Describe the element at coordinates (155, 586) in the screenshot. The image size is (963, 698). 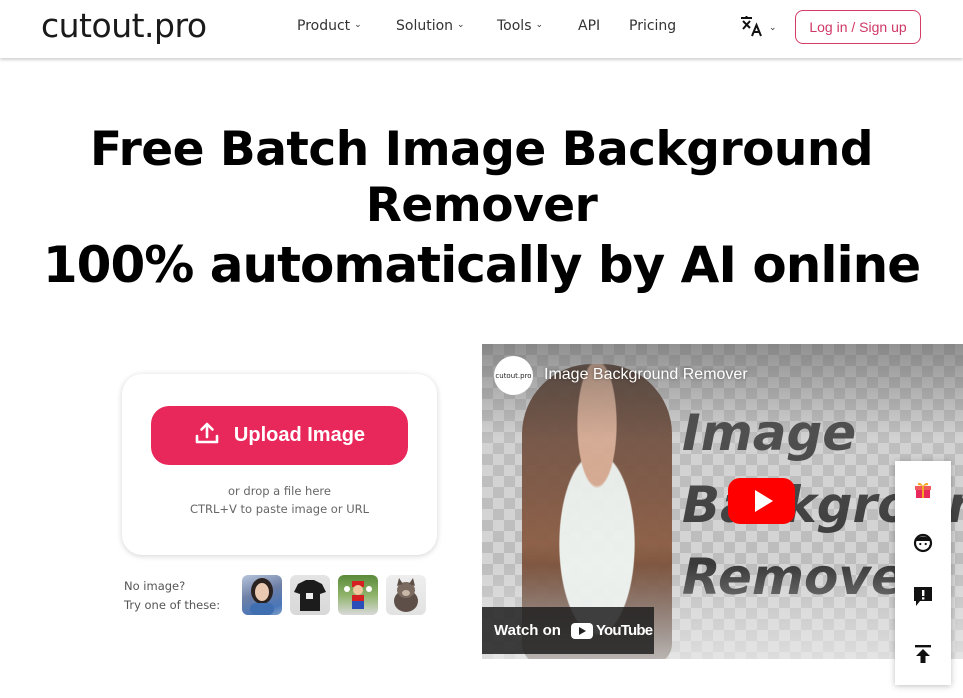
I see `sample-label-line-1: No image?` at that location.